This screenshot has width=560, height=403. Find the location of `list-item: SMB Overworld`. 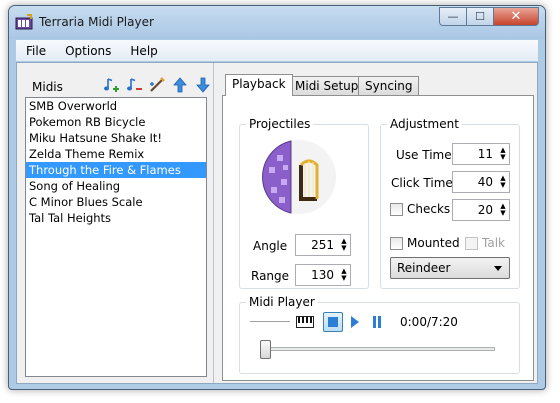

list-item: SMB Overworld is located at coordinates (116, 106).